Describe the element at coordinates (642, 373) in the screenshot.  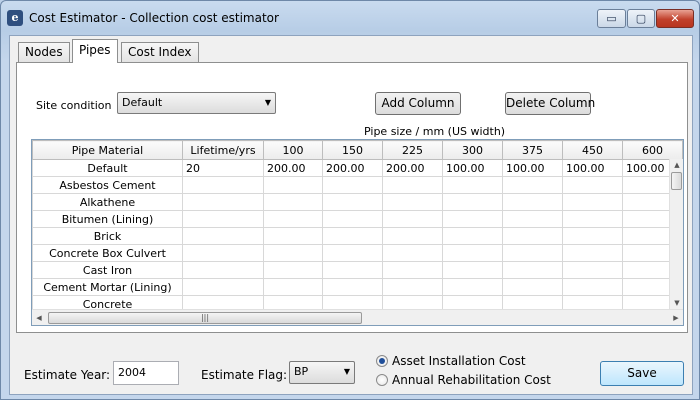
I see `save-button: Save` at that location.